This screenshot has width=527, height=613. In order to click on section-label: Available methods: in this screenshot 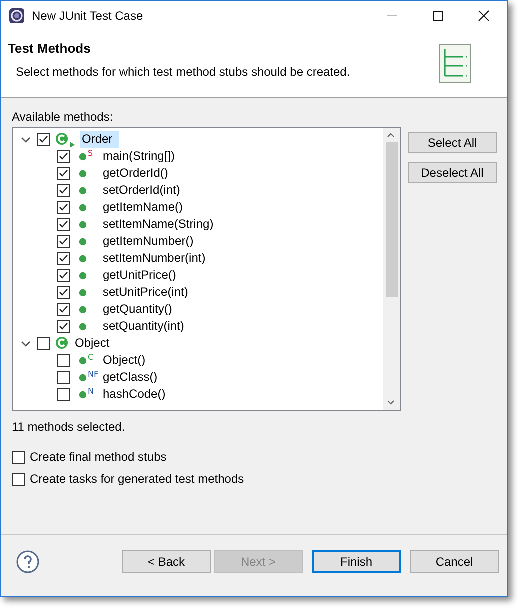, I will do `click(63, 117)`.